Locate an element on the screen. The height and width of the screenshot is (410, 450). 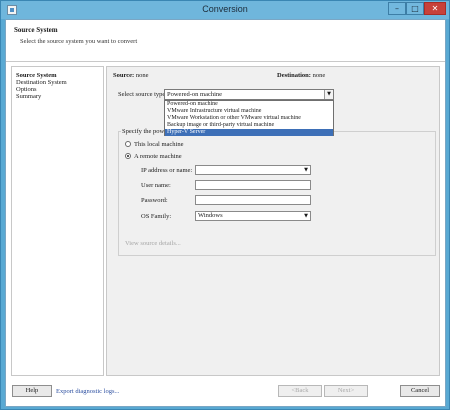
title-bar: Conversion – □ ✕ is located at coordinates (225, 10).